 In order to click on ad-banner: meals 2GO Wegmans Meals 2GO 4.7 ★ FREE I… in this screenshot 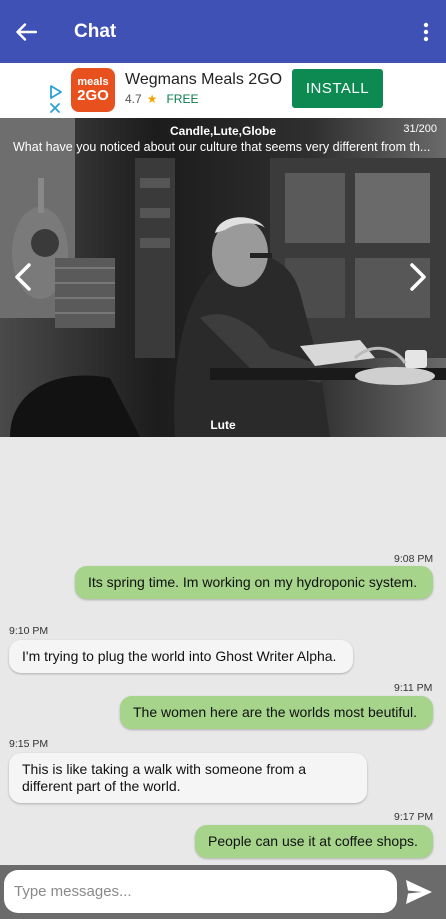, I will do `click(223, 90)`.